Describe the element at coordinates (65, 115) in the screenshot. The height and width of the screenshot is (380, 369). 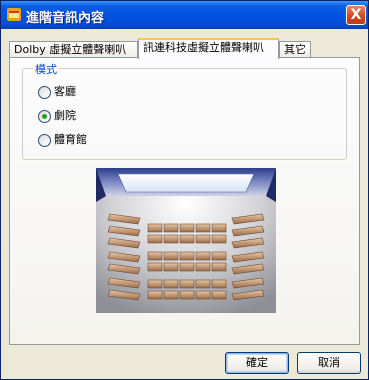
I see `radio-label: 劇院` at that location.